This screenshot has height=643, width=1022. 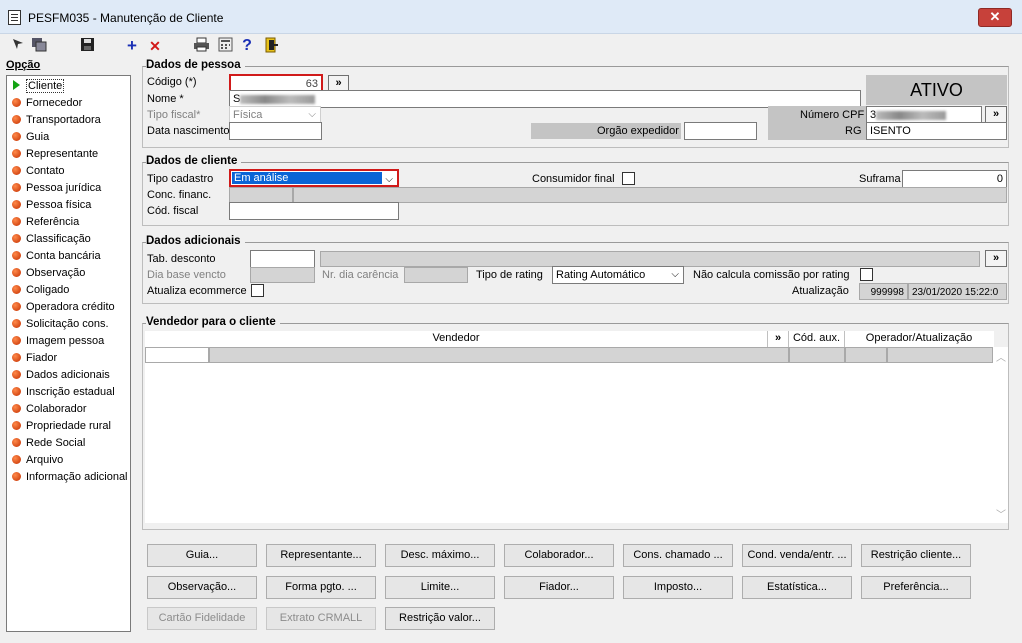 I want to click on sidebar-item-fornecedor: Fornecedor, so click(x=47, y=103).